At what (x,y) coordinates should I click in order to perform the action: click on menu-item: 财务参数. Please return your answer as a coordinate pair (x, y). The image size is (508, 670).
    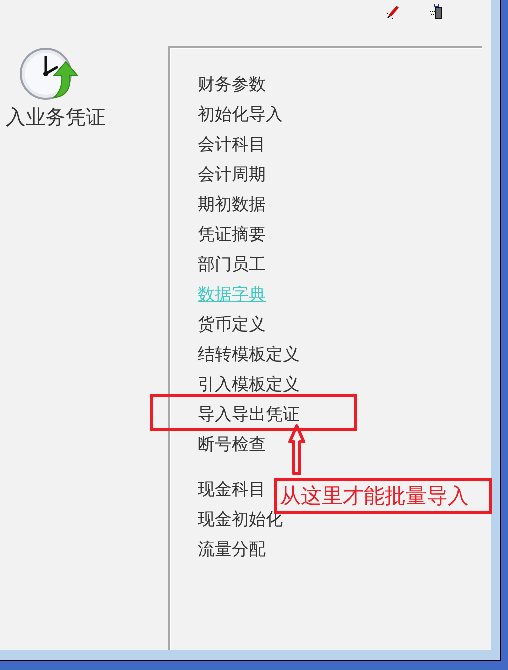
    Looking at the image, I should click on (232, 85).